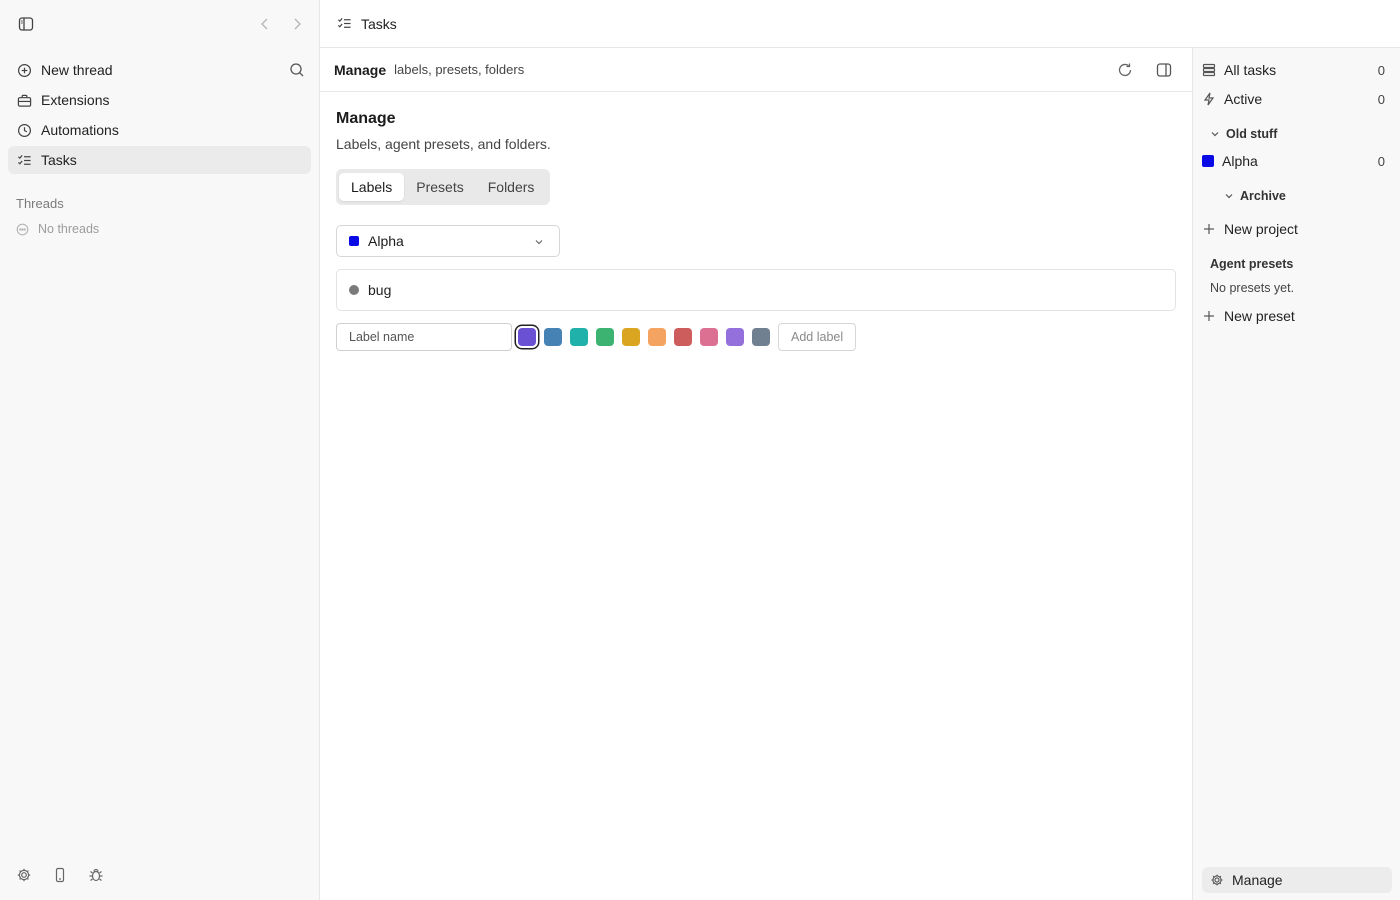 The height and width of the screenshot is (900, 1400). I want to click on main-header: Manage labels, presets, folders, so click(756, 70).